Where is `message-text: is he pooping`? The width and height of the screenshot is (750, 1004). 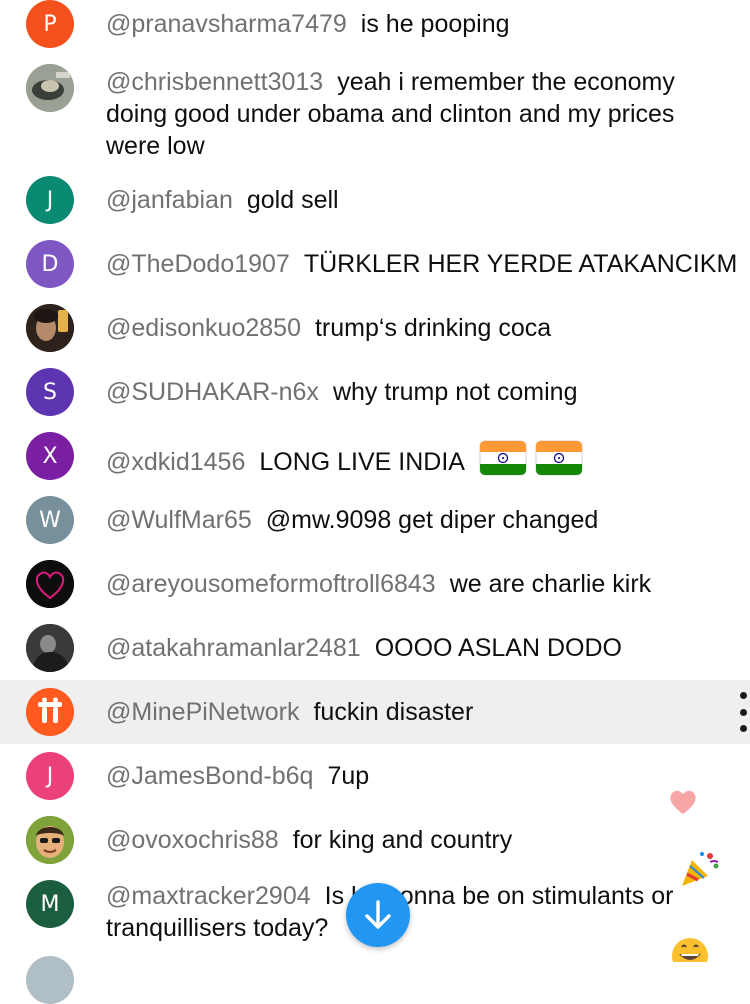
message-text: is he pooping is located at coordinates (435, 24).